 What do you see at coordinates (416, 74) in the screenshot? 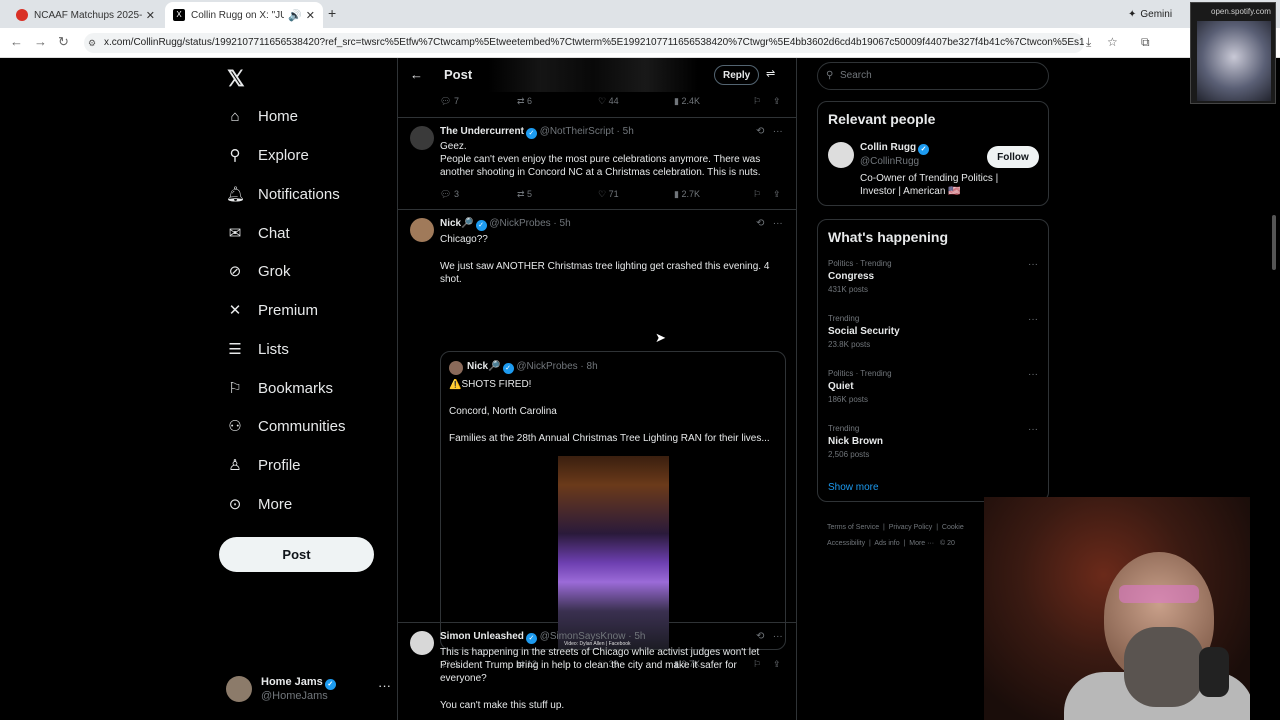
I see `back-arrow-icon: ←` at bounding box center [416, 74].